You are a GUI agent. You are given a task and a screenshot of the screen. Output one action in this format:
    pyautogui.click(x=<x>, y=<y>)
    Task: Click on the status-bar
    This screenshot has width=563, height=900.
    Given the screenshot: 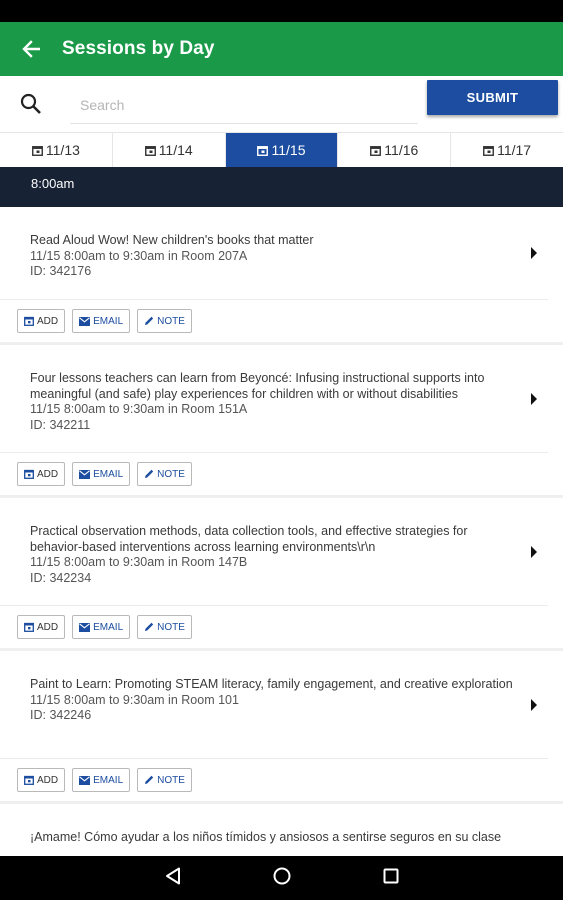 What is the action you would take?
    pyautogui.click(x=281, y=11)
    